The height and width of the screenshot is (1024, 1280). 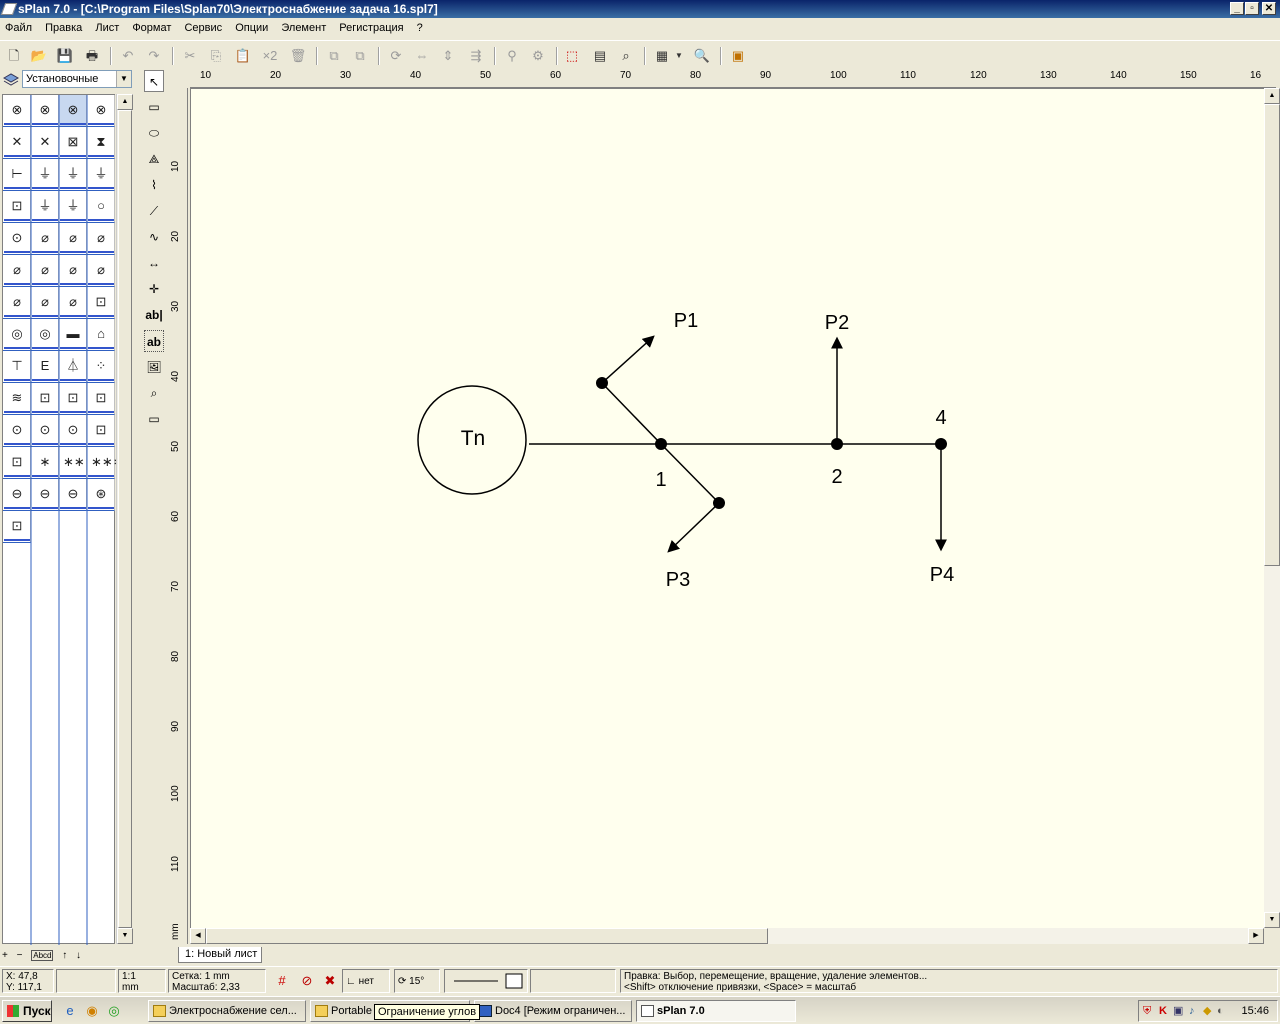 What do you see at coordinates (105, 463) in the screenshot?
I see `library-item: ∗∗∗` at bounding box center [105, 463].